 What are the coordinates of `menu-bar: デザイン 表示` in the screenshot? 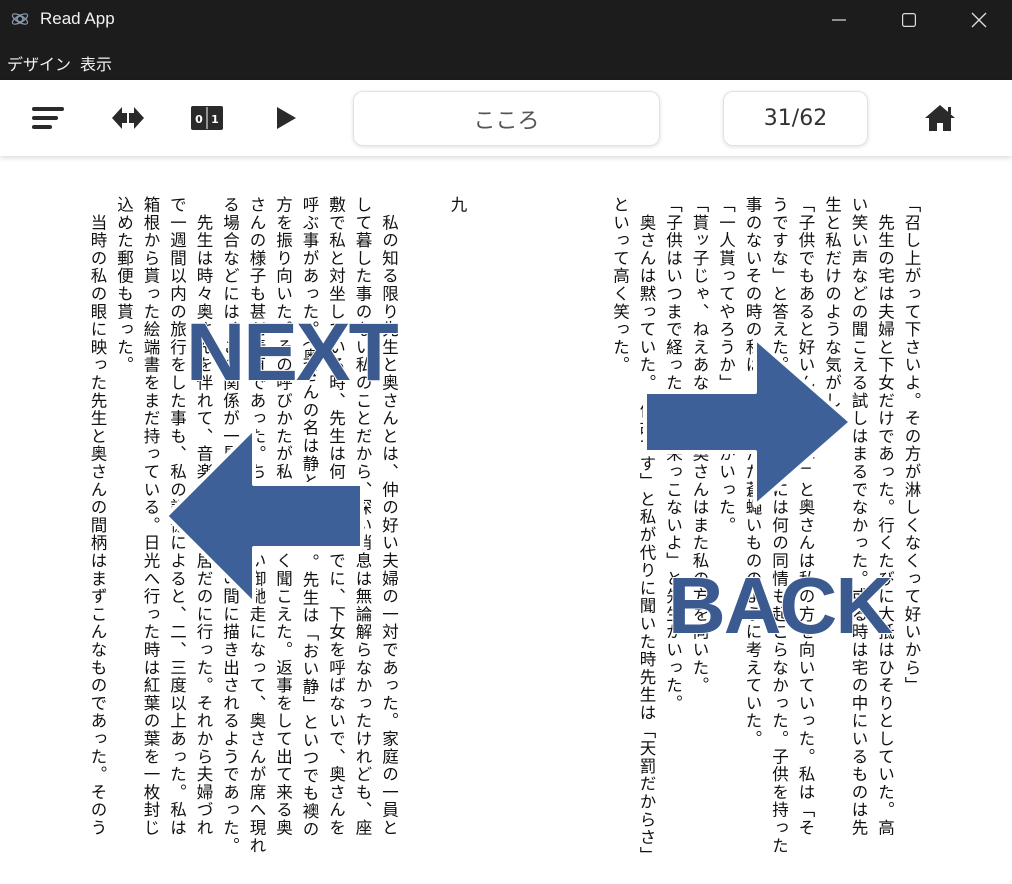 It's located at (506, 60).